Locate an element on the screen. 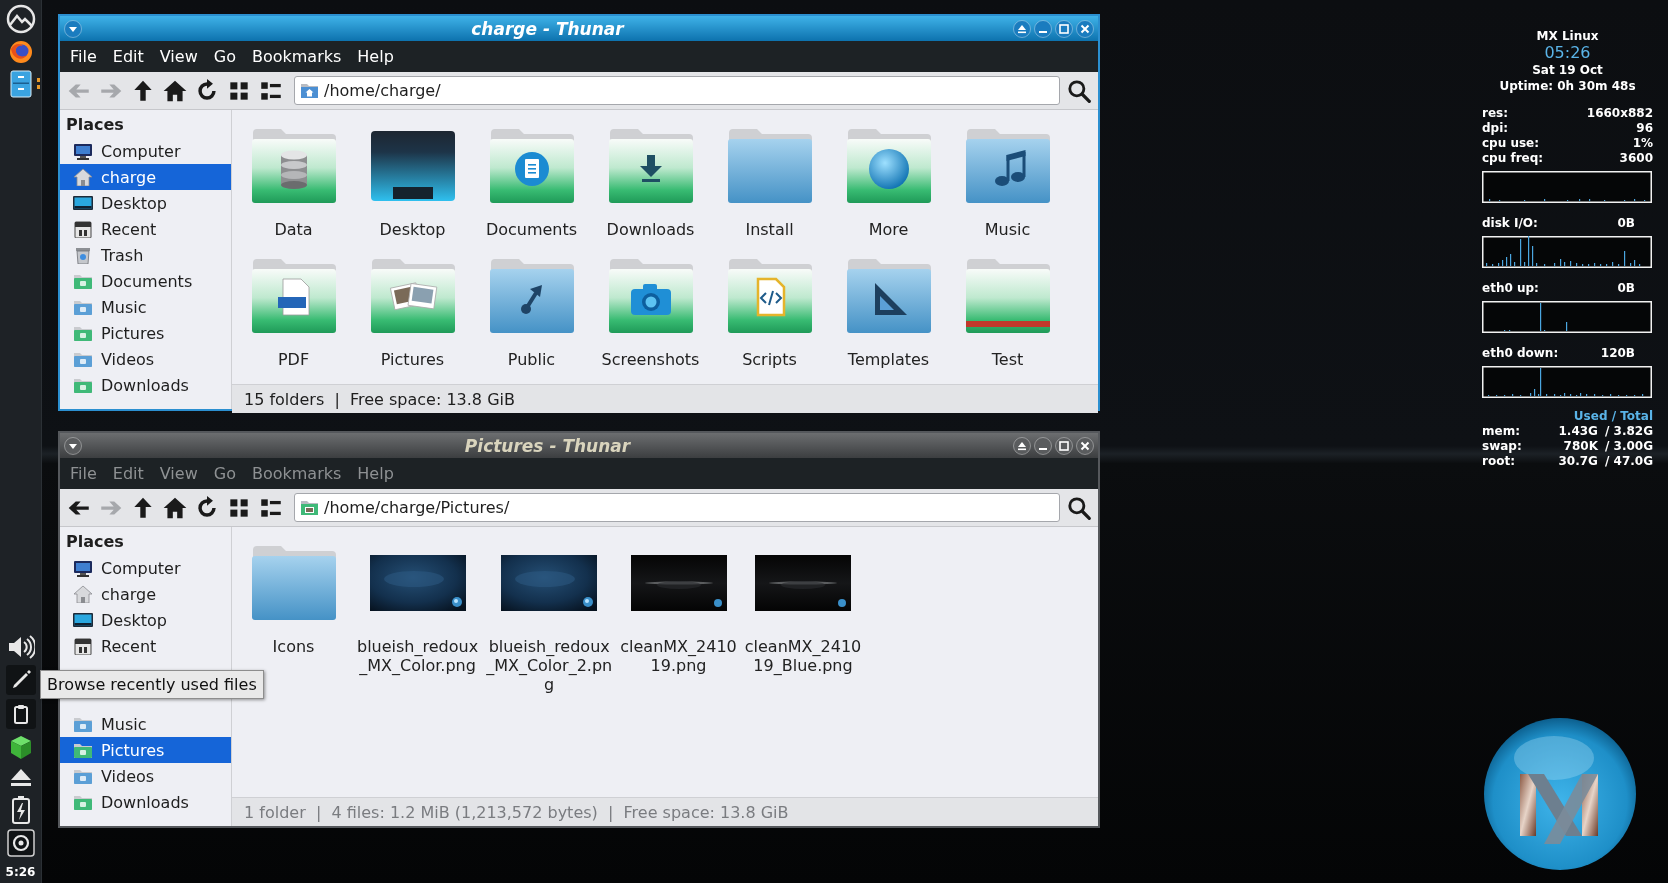 This screenshot has height=883, width=1668. date-text: Sat 19 Oct is located at coordinates (1567, 70).